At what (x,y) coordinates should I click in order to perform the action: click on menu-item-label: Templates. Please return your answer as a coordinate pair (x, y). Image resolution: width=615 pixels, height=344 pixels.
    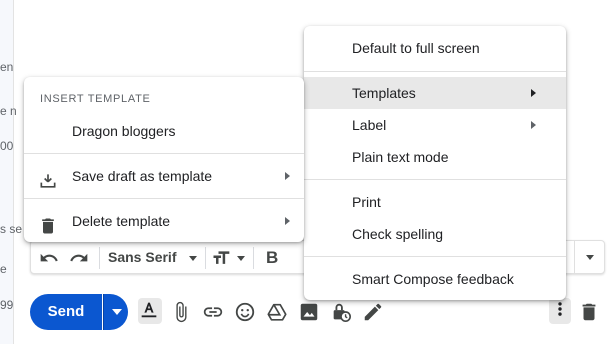
    Looking at the image, I should click on (384, 93).